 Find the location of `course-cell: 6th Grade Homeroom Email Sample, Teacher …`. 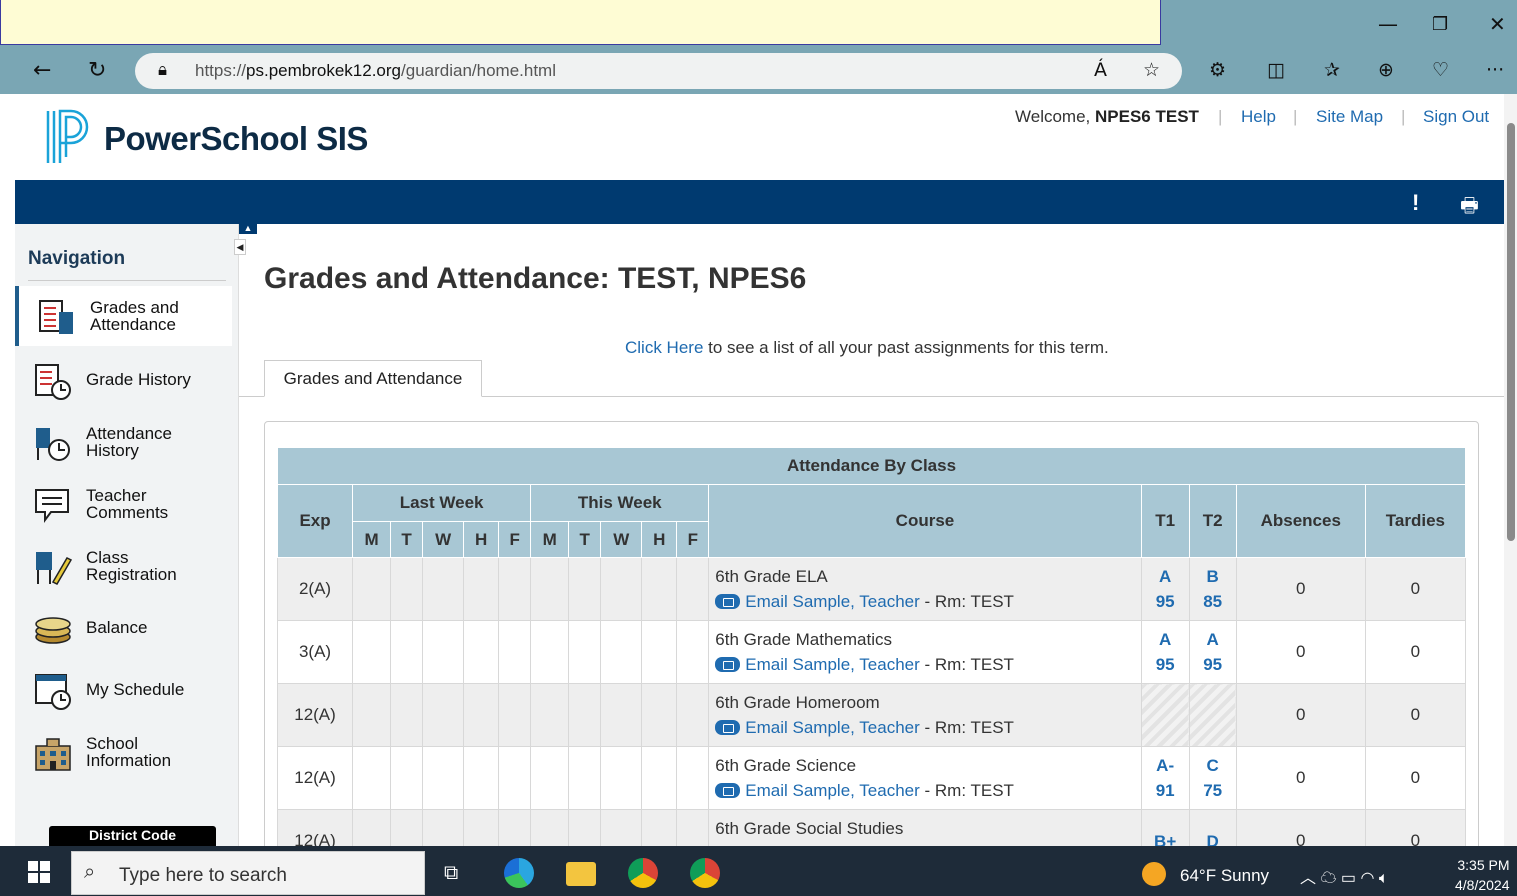

course-cell: 6th Grade Homeroom Email Sample, Teacher … is located at coordinates (925, 715).